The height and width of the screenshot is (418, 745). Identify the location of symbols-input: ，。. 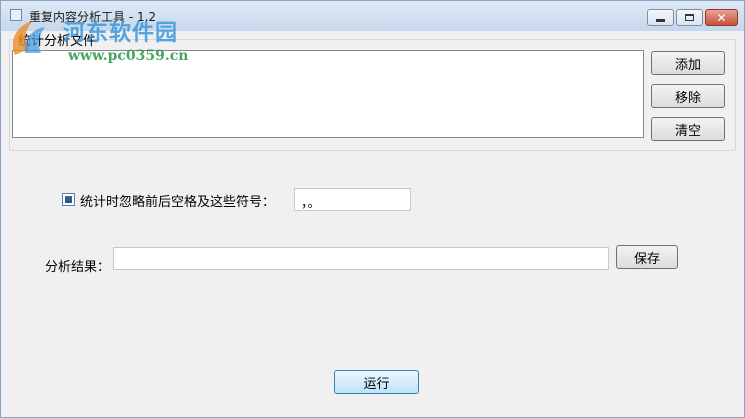
(352, 199).